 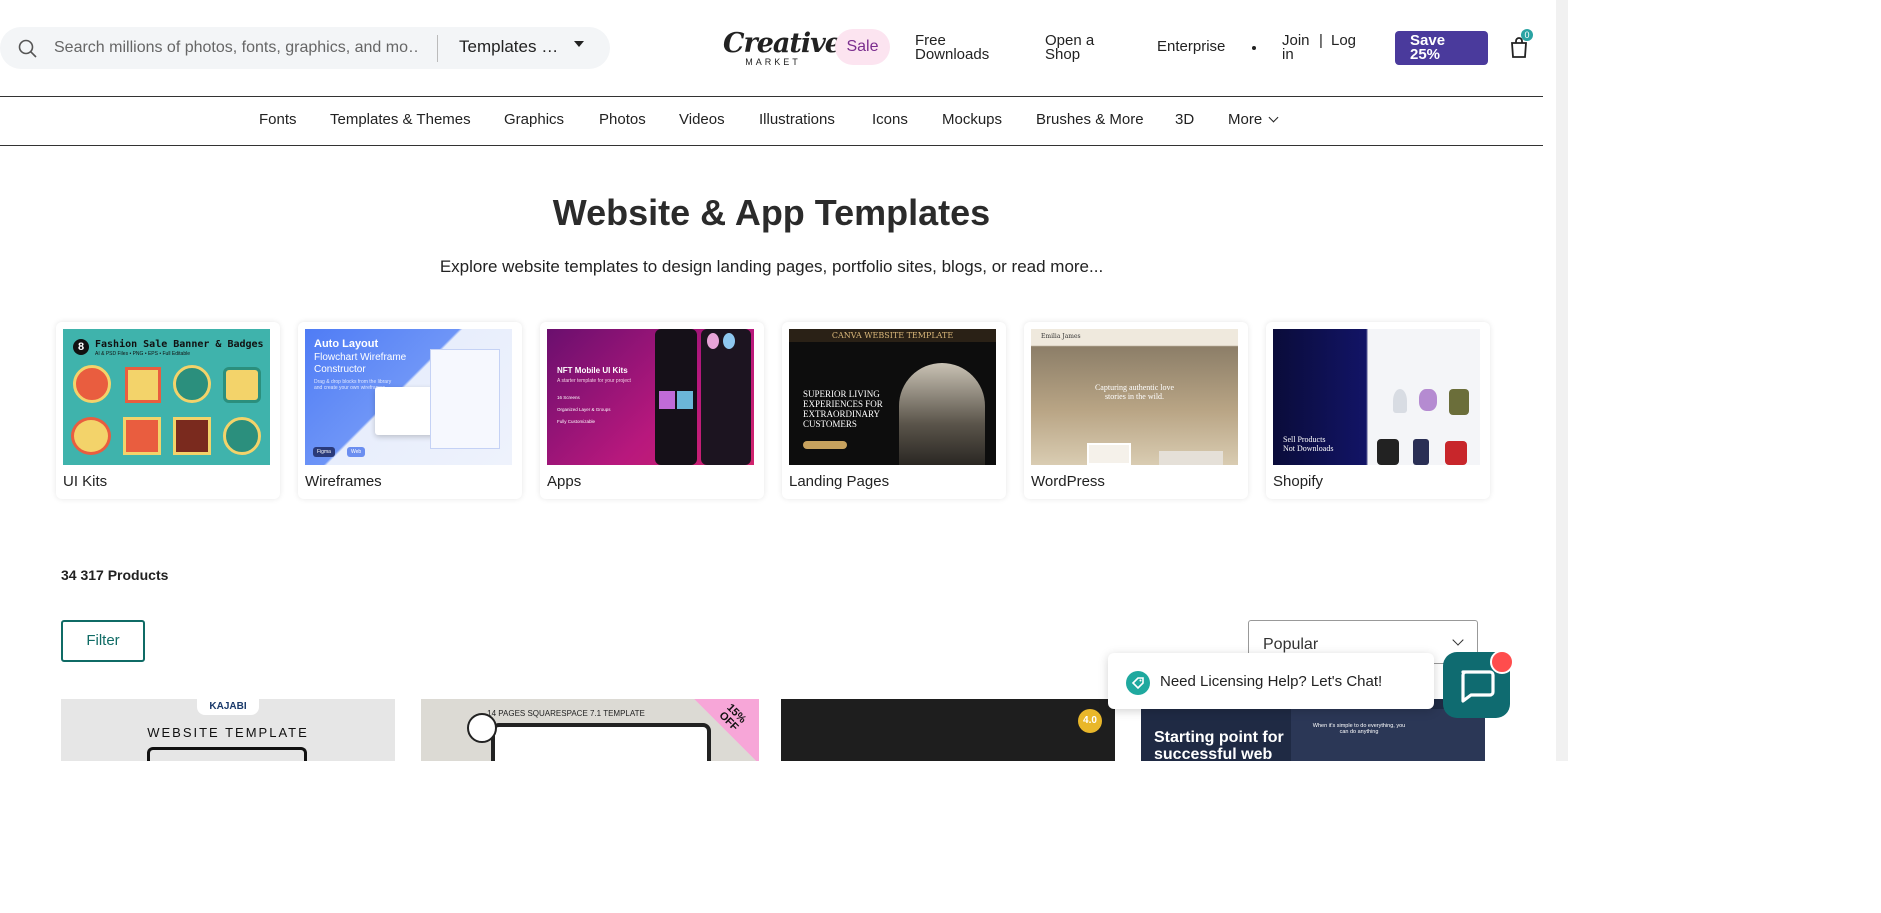 I want to click on enterprise-link: Enterprise, so click(x=1191, y=46).